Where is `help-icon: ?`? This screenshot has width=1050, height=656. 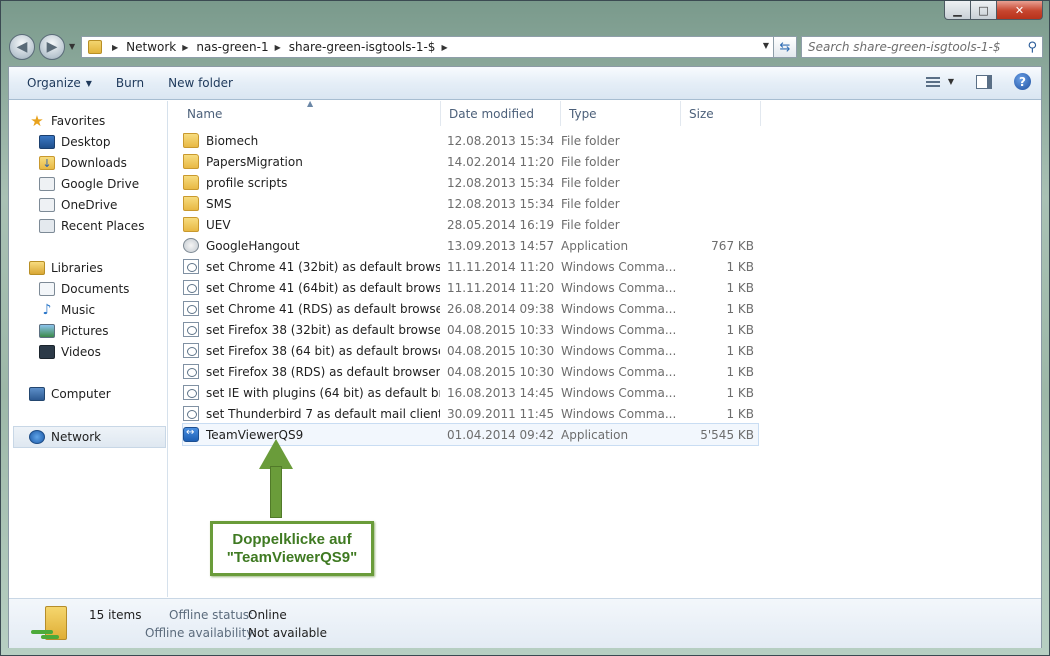 help-icon: ? is located at coordinates (1022, 81).